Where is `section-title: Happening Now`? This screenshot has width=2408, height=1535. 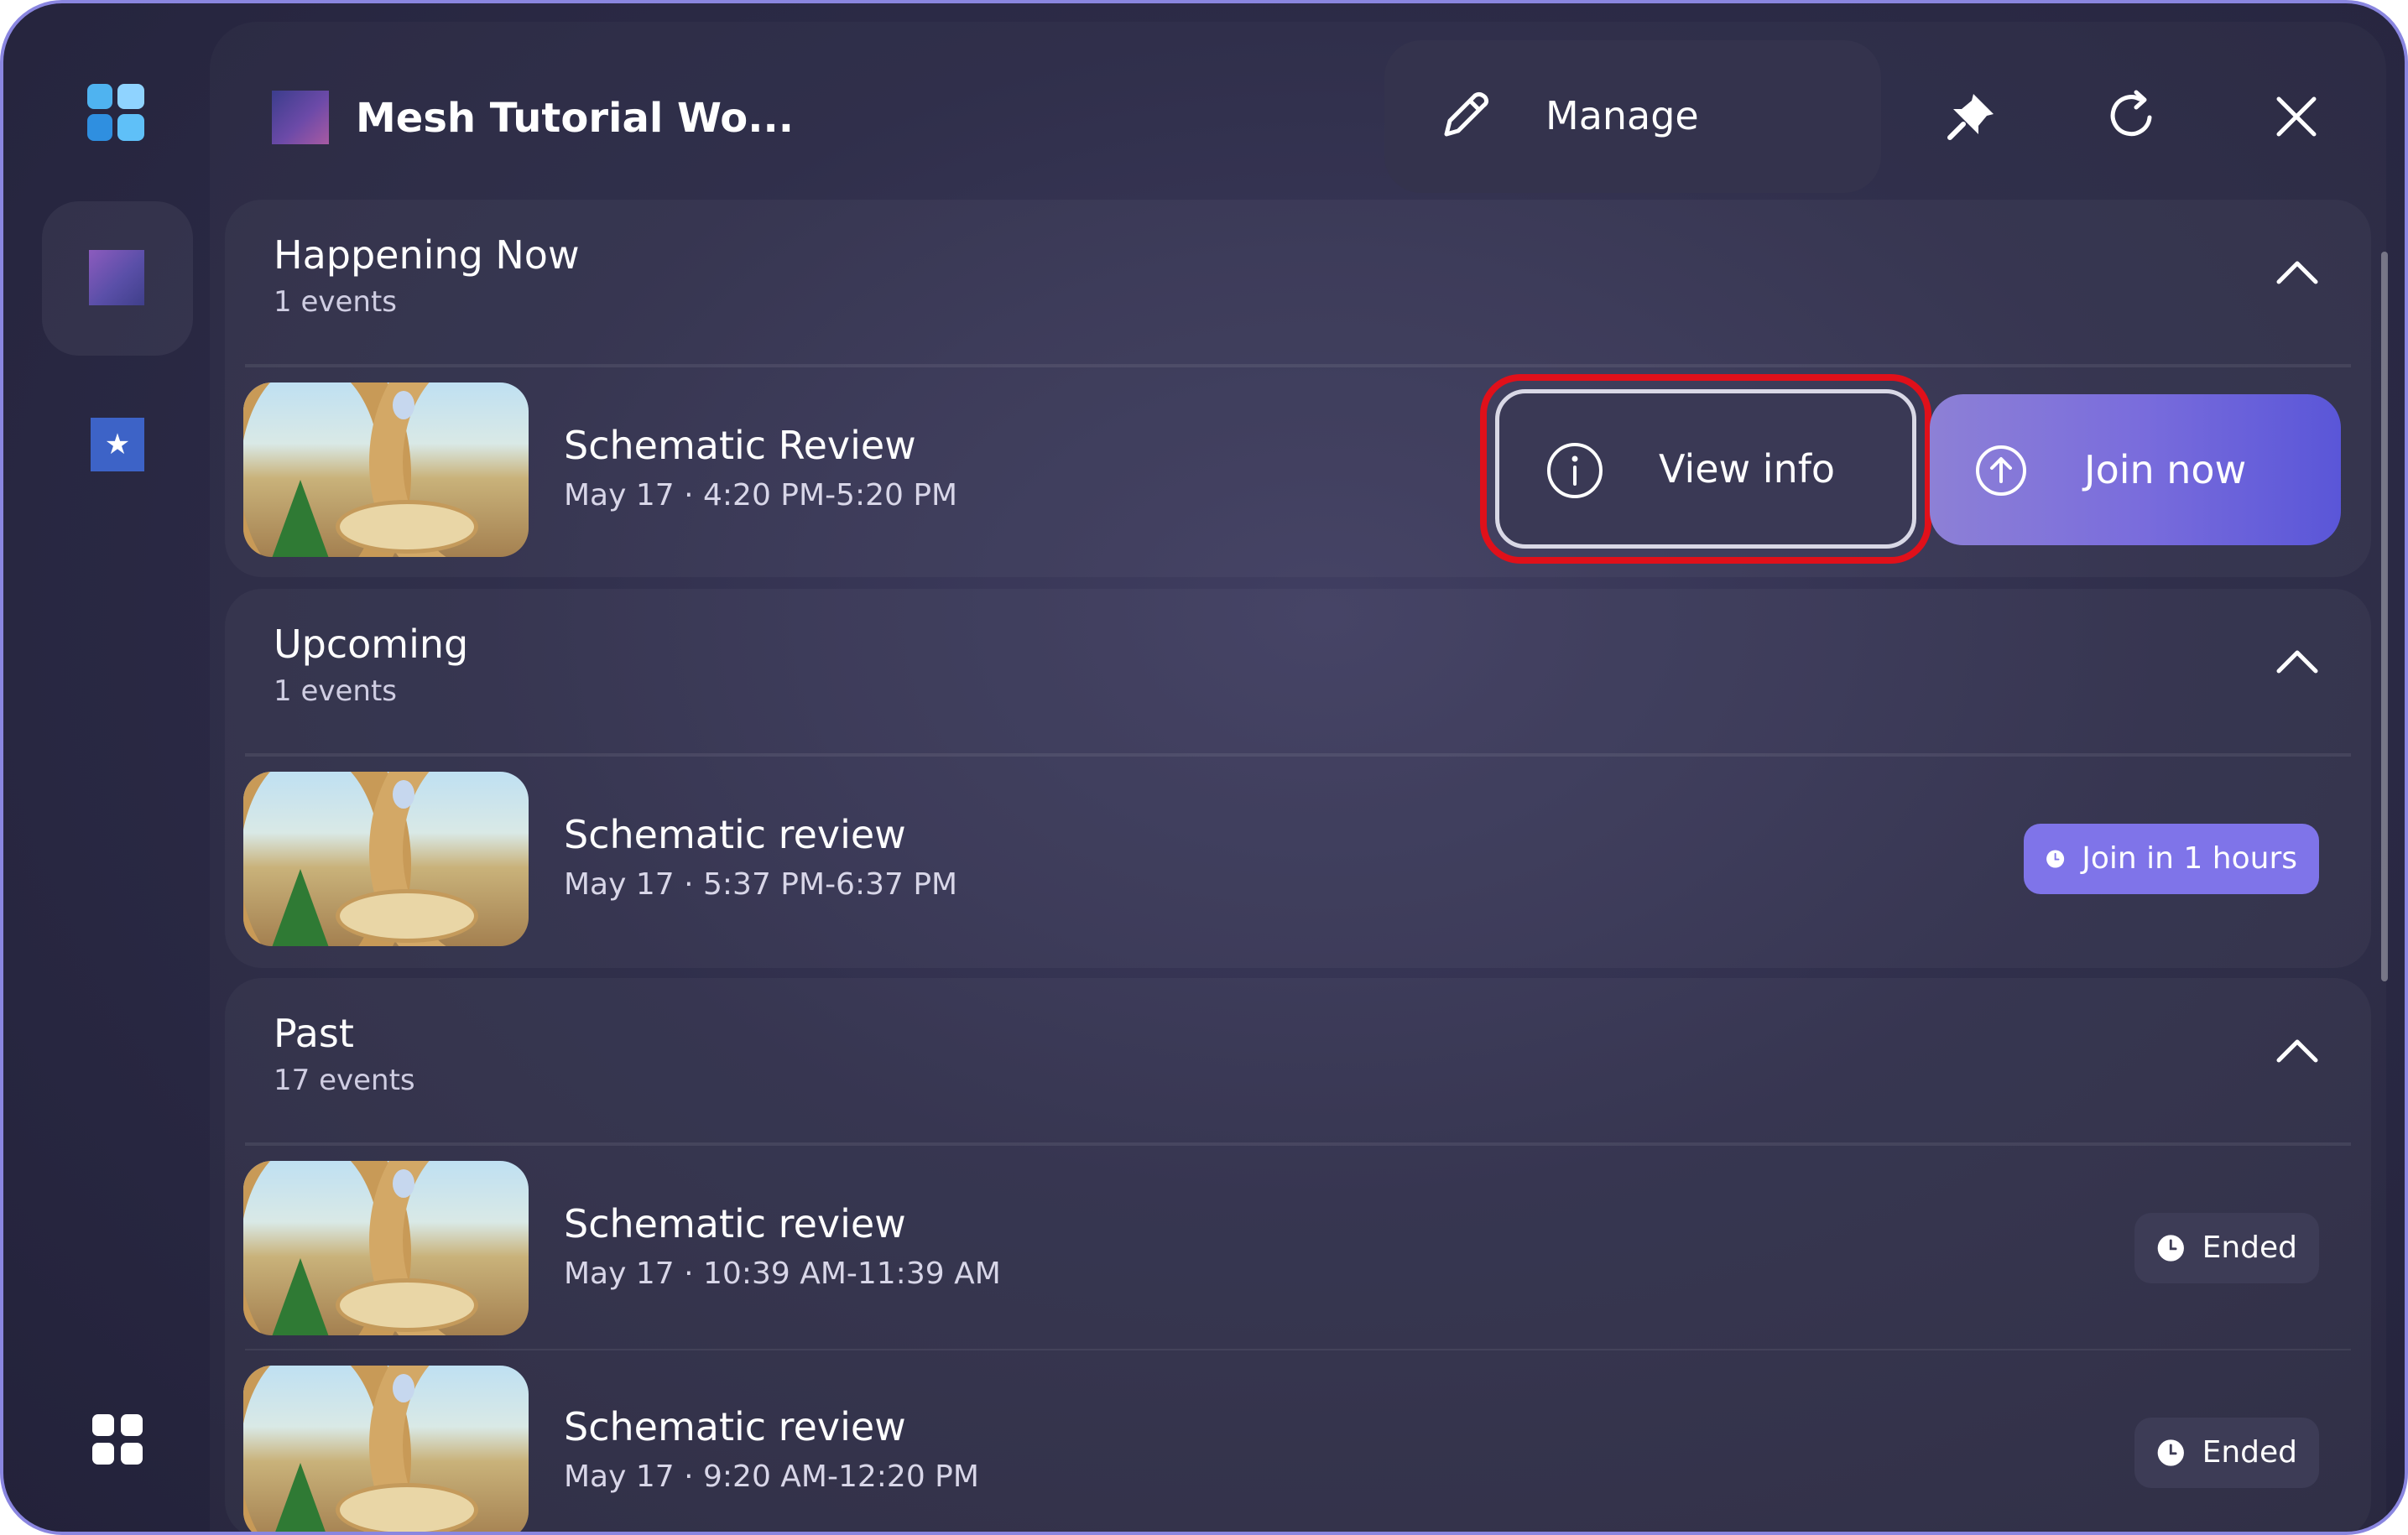 section-title: Happening Now is located at coordinates (427, 255).